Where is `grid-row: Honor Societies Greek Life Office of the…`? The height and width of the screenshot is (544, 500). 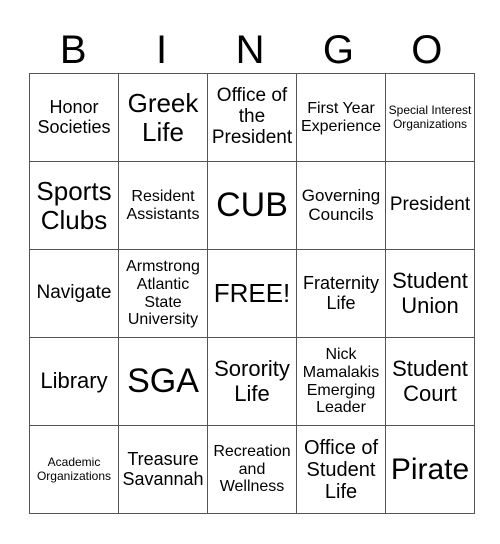
grid-row: Honor Societies Greek Life Office of the… is located at coordinates (252, 117).